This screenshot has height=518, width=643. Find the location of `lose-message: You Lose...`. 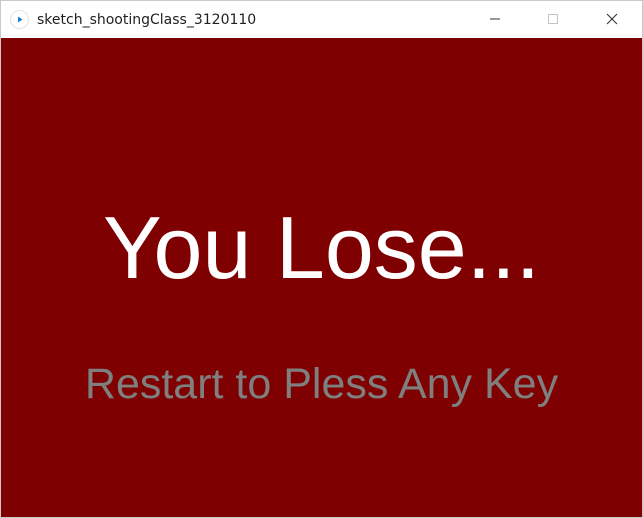

lose-message: You Lose... is located at coordinates (321, 247).